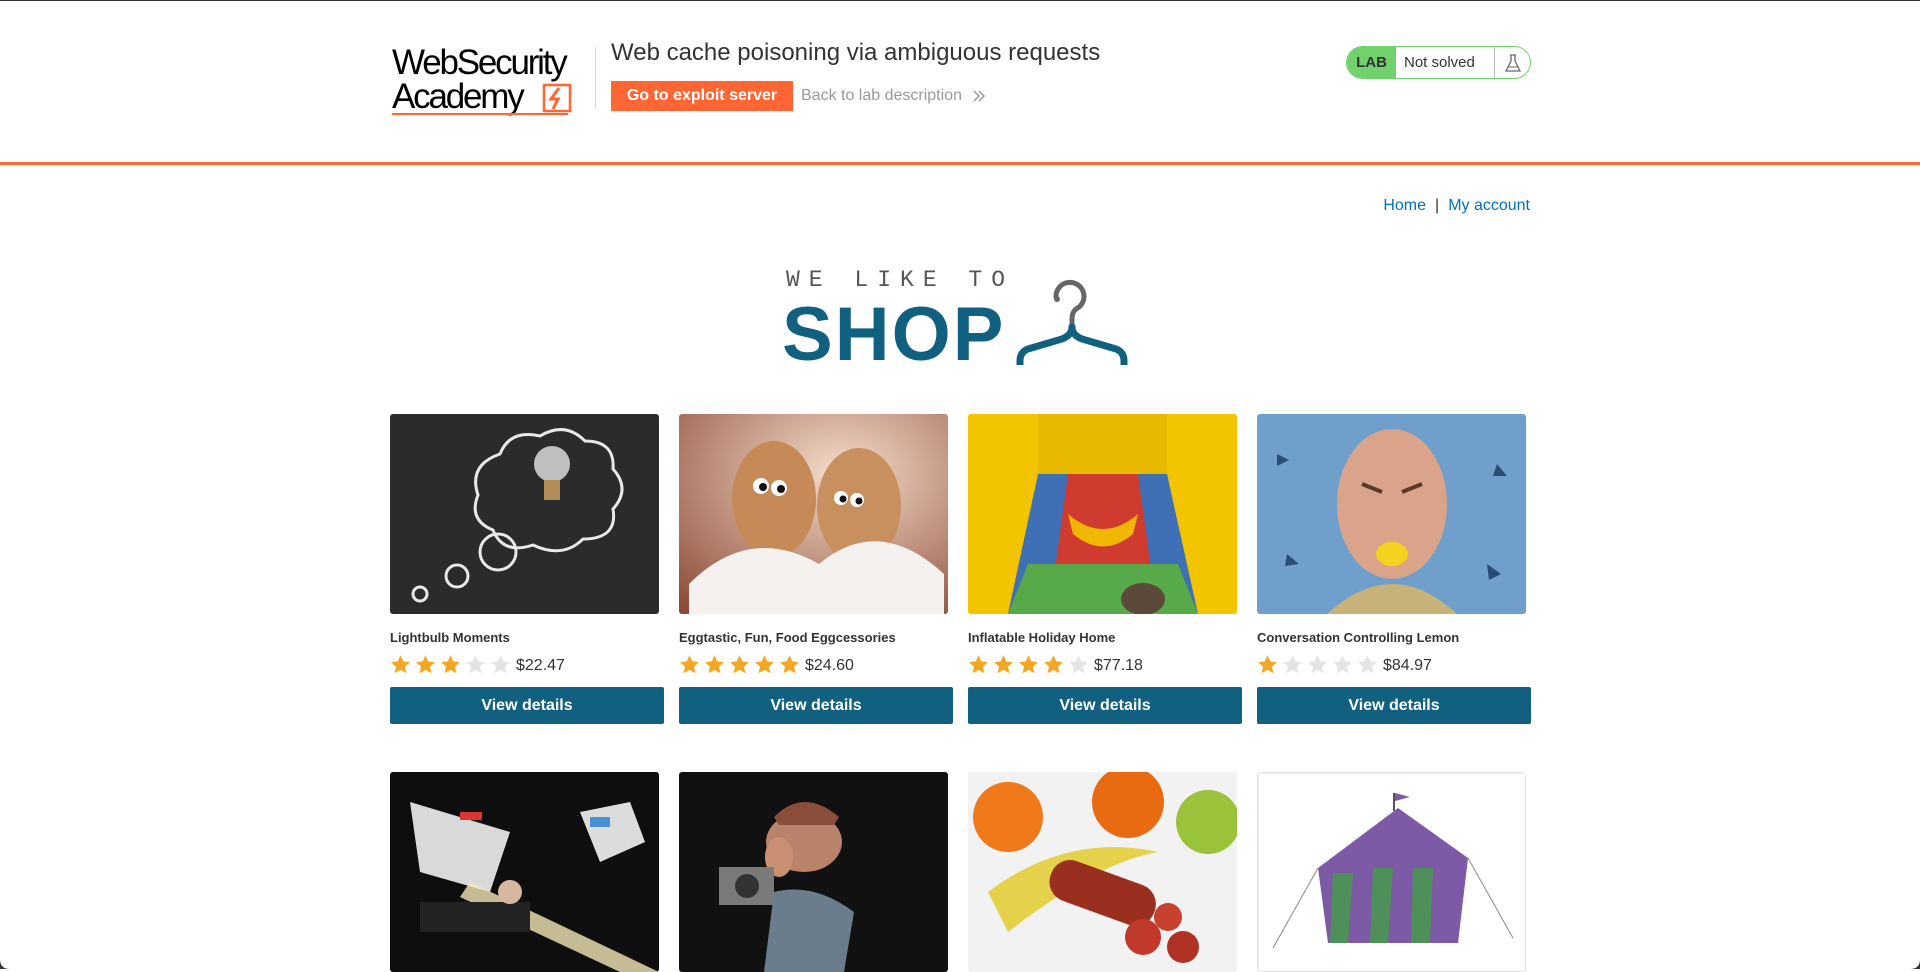  What do you see at coordinates (1102, 872) in the screenshot?
I see `fruit-sausage-image` at bounding box center [1102, 872].